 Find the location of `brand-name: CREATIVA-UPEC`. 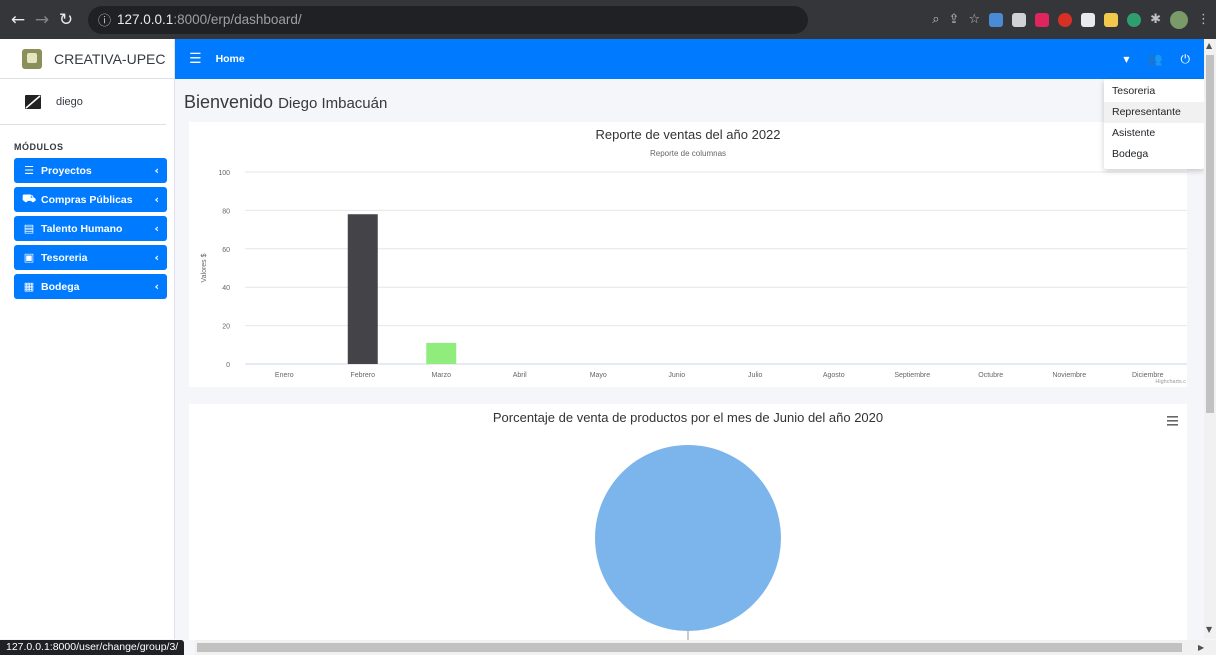

brand-name: CREATIVA-UPEC is located at coordinates (110, 58).